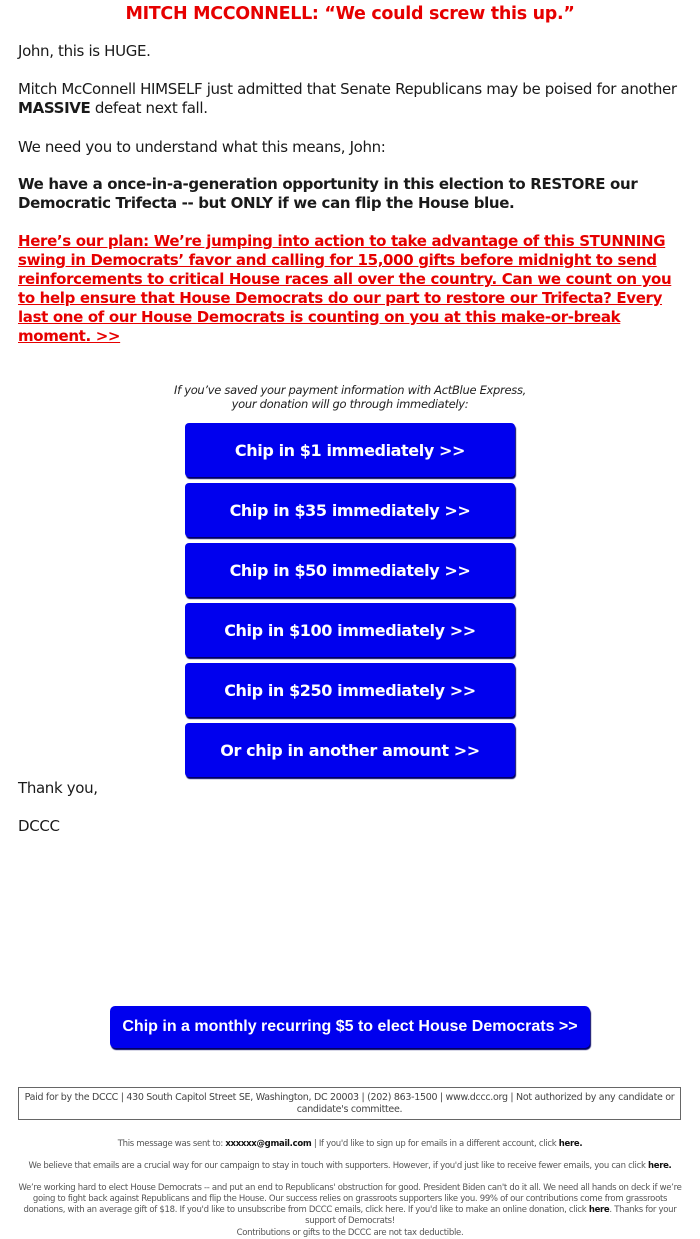  I want to click on donate-50-button: Chip in $50 immediately >>, so click(350, 570).